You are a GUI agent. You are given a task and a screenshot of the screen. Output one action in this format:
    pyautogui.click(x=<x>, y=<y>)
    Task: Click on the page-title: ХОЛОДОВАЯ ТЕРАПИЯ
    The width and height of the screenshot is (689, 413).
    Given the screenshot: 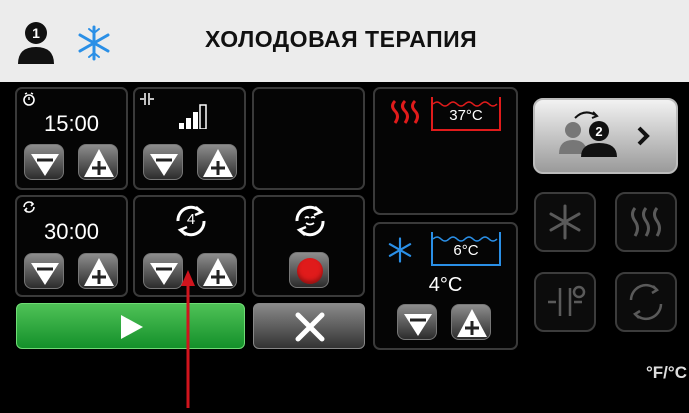 What is the action you would take?
    pyautogui.click(x=341, y=39)
    